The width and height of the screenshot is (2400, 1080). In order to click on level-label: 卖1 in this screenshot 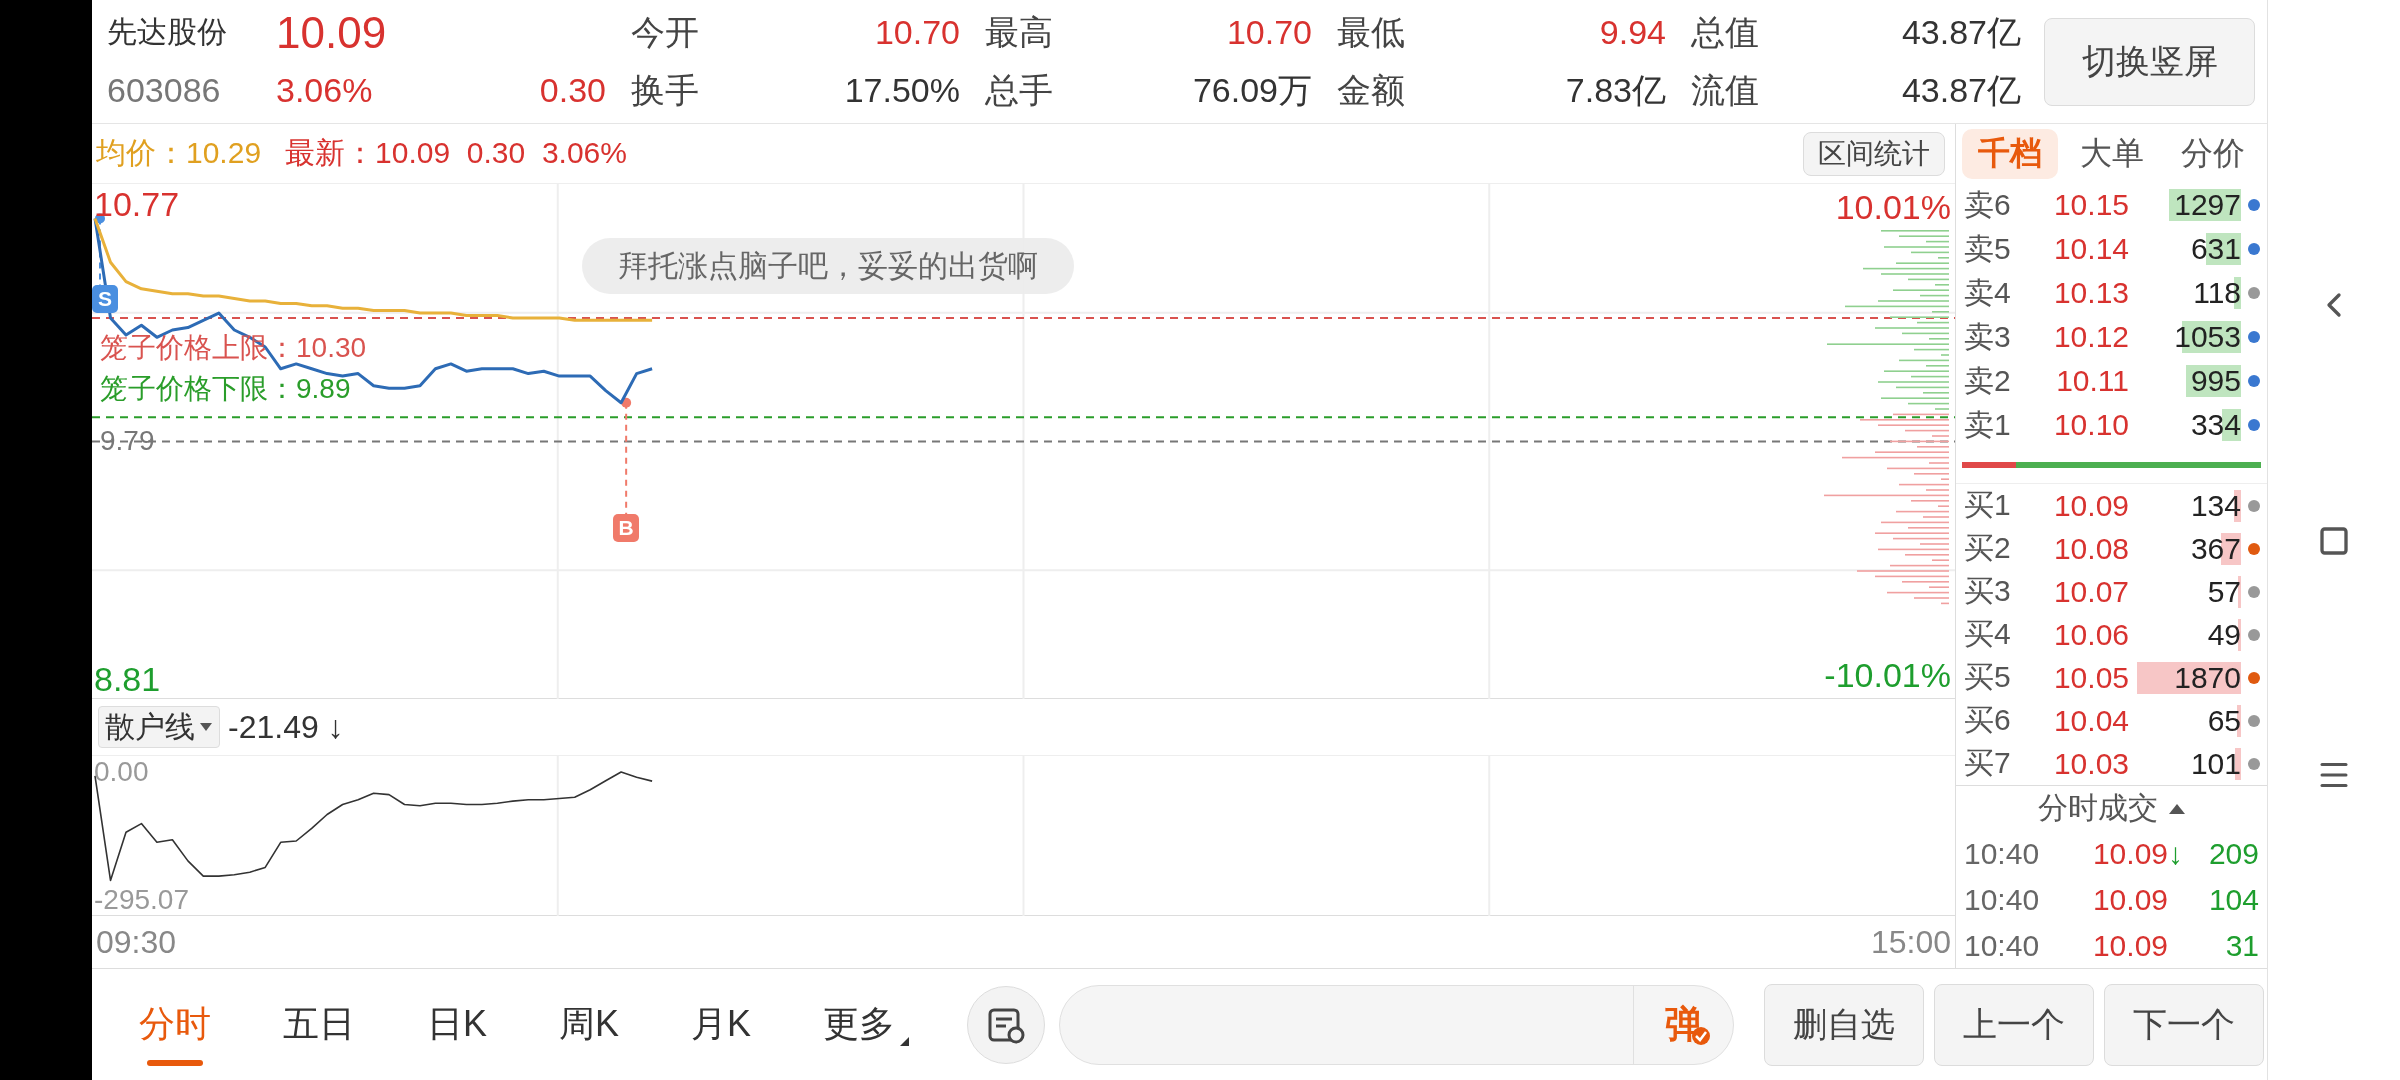, I will do `click(1988, 424)`.